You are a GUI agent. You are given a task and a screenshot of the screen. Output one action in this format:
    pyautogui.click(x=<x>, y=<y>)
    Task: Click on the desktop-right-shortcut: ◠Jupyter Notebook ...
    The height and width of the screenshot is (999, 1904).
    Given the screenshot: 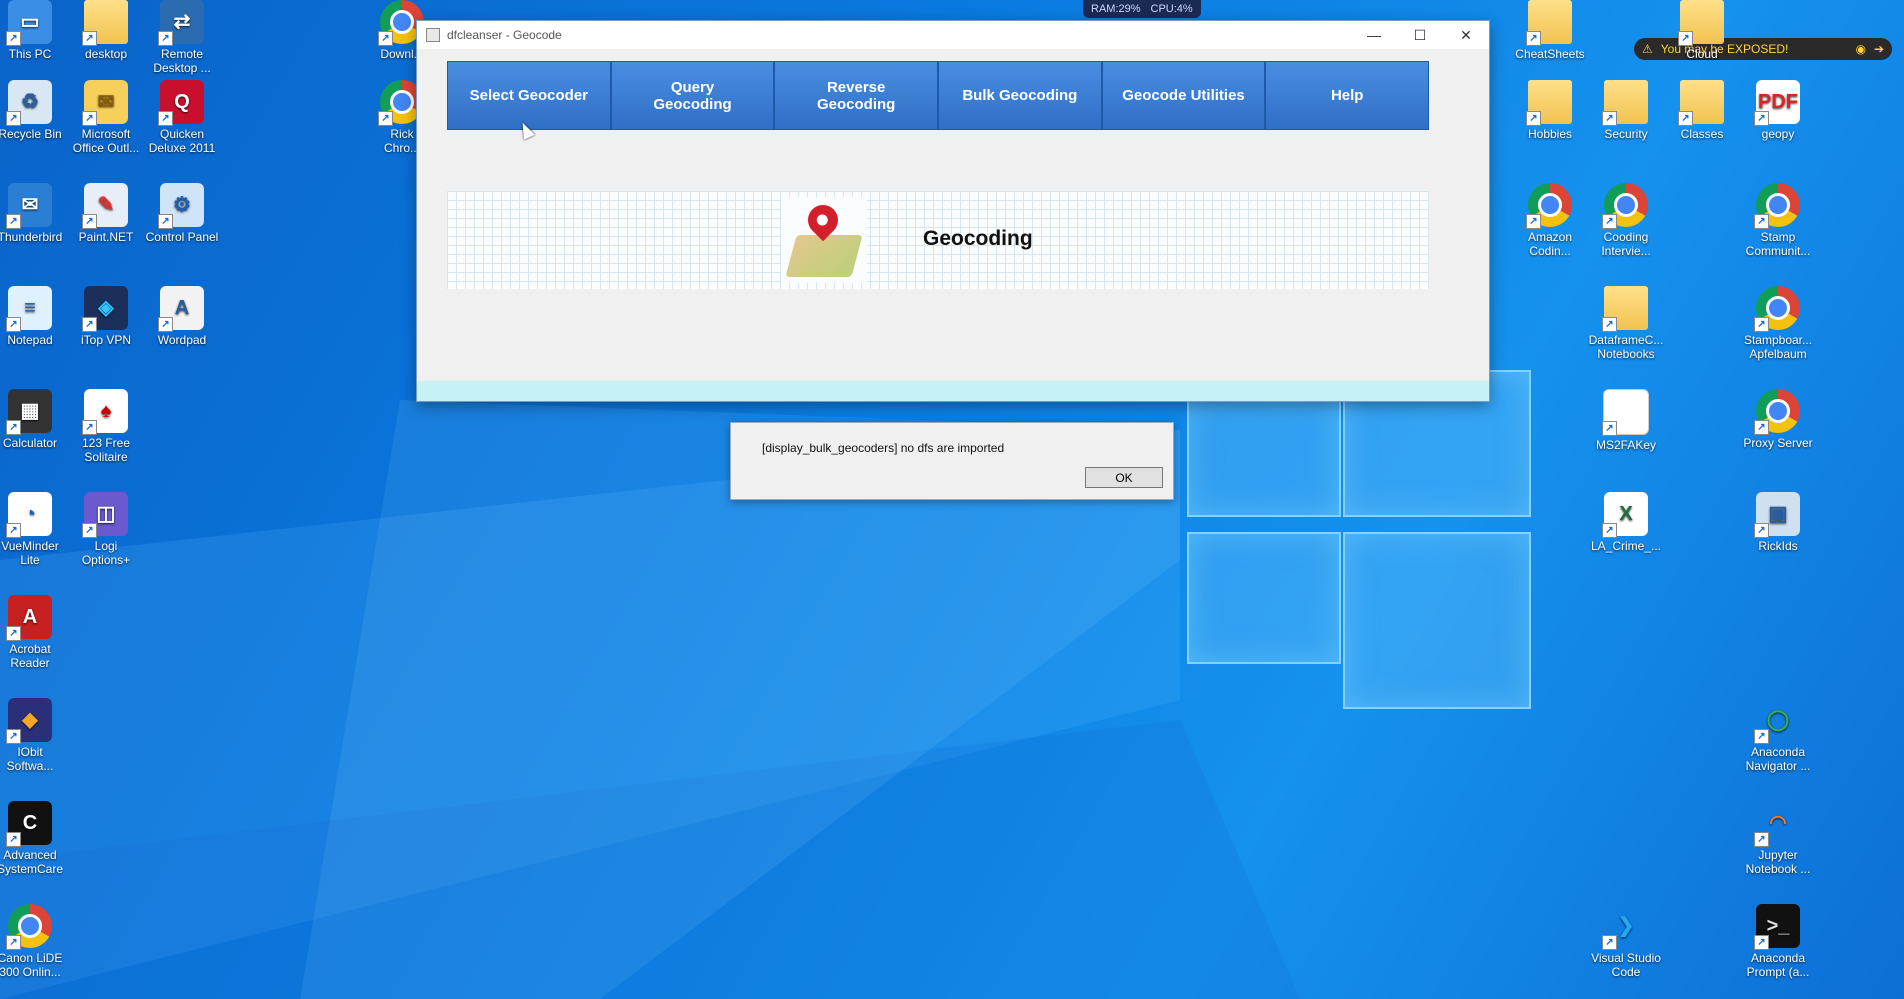 What is the action you would take?
    pyautogui.click(x=1778, y=838)
    